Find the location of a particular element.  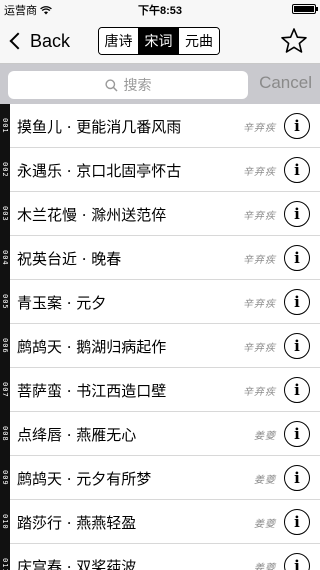

segment-yuan-qu: 元曲 is located at coordinates (199, 41).